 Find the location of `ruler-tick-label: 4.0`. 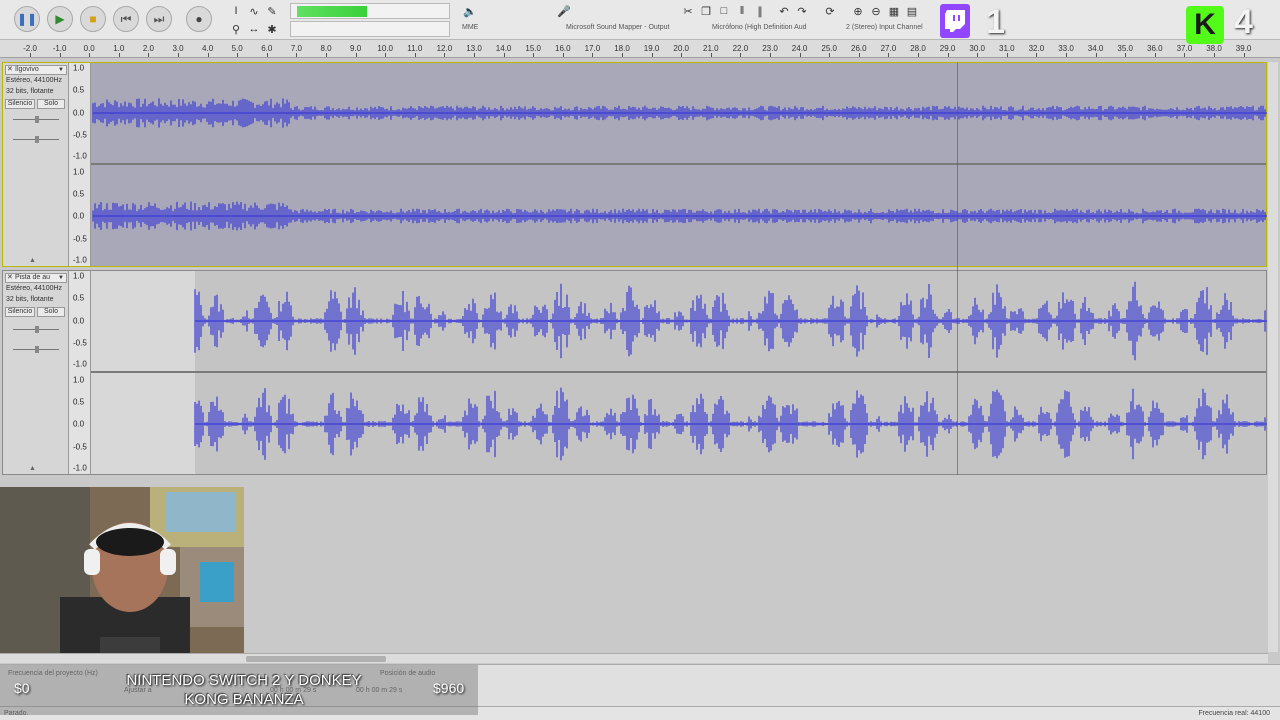

ruler-tick-label: 4.0 is located at coordinates (208, 48).